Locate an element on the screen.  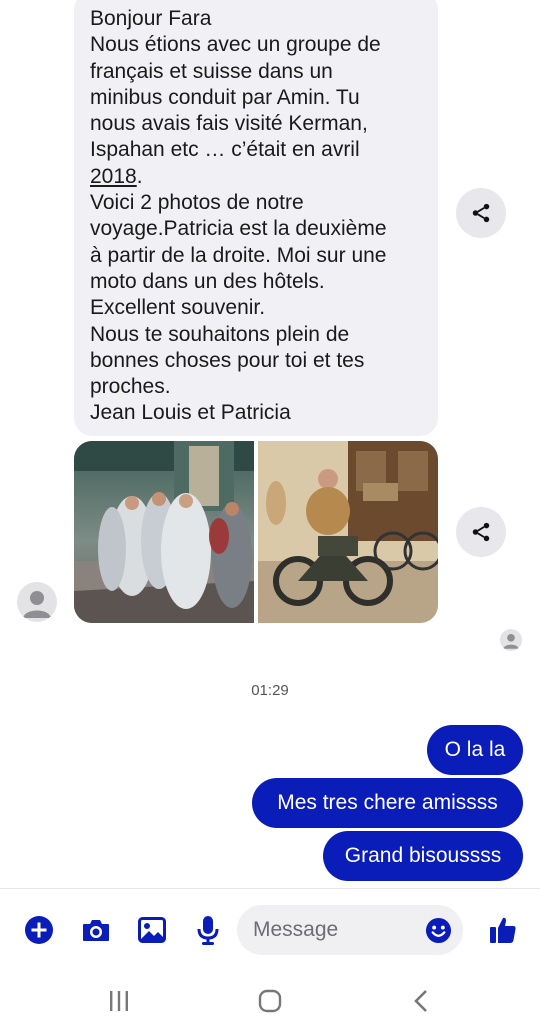
sender-avatar is located at coordinates (37, 602).